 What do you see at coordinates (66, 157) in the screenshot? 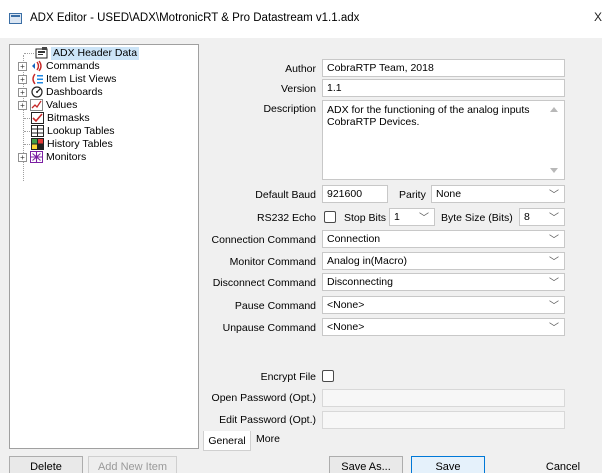
I see `tree-item-label: Monitors` at bounding box center [66, 157].